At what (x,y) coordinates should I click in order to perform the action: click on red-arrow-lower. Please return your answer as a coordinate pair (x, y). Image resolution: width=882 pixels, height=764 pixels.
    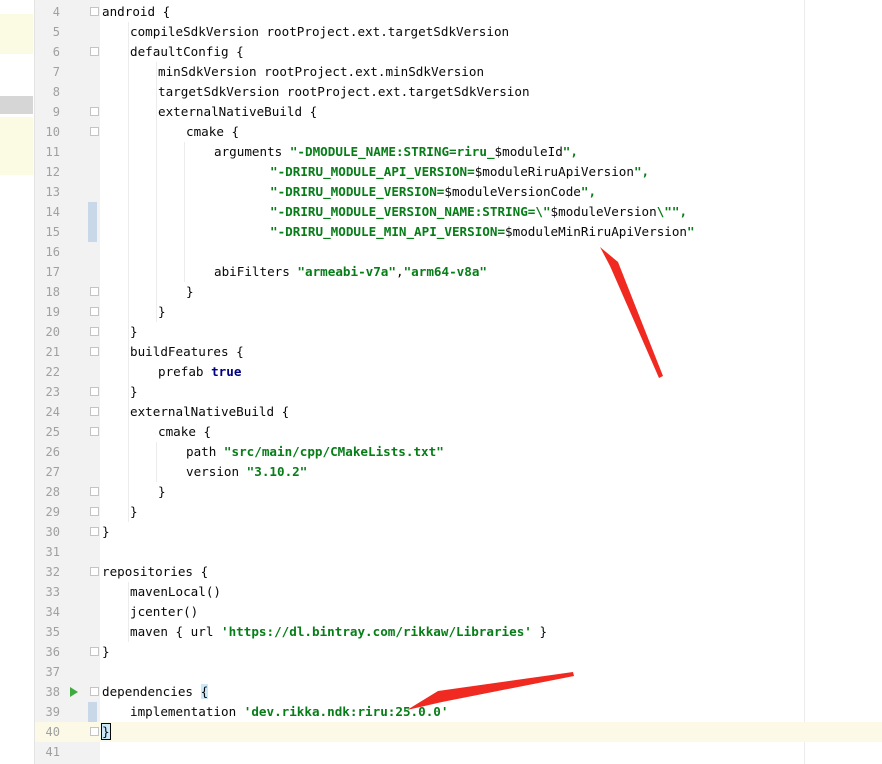
    Looking at the image, I should click on (490, 691).